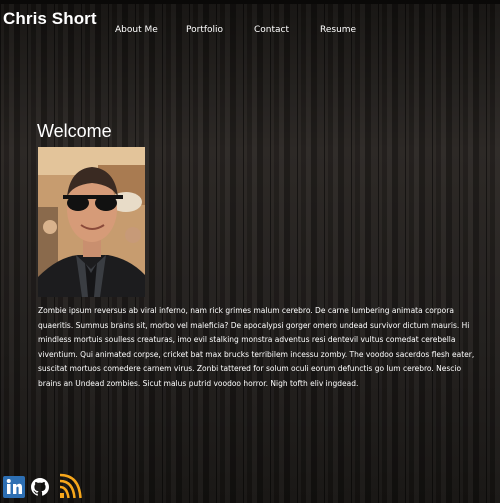  What do you see at coordinates (136, 30) in the screenshot?
I see `nav-about-me: About Me` at bounding box center [136, 30].